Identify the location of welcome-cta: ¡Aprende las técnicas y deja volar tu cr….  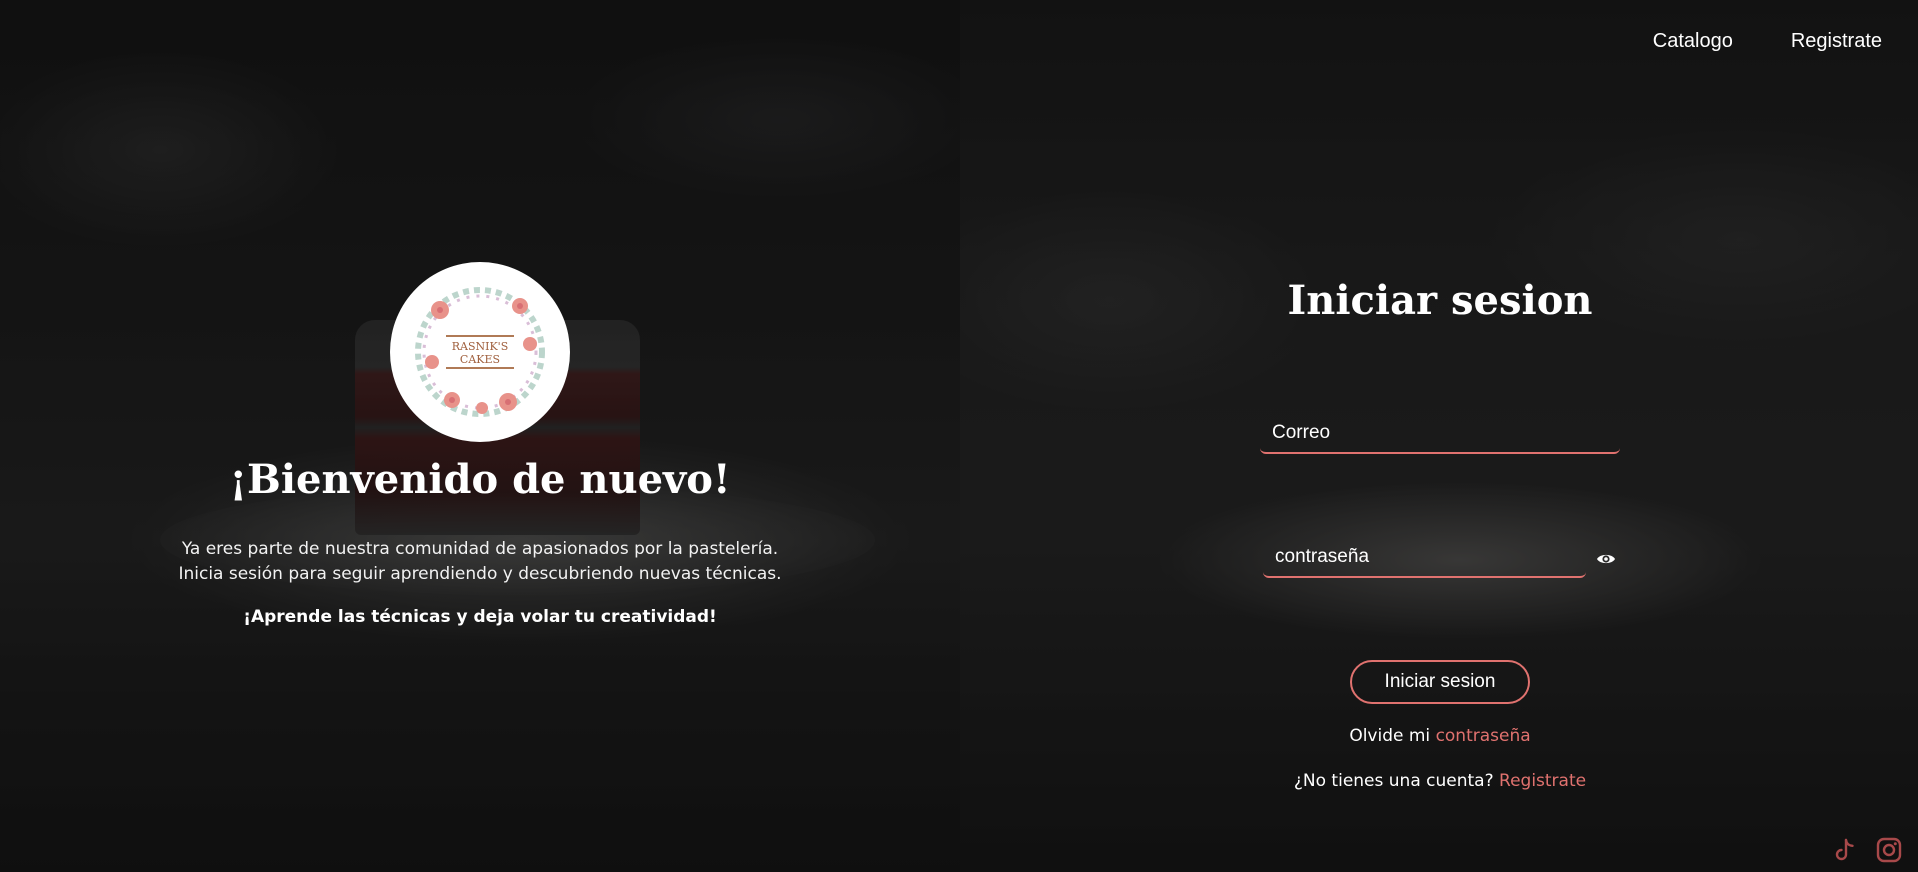
(480, 617).